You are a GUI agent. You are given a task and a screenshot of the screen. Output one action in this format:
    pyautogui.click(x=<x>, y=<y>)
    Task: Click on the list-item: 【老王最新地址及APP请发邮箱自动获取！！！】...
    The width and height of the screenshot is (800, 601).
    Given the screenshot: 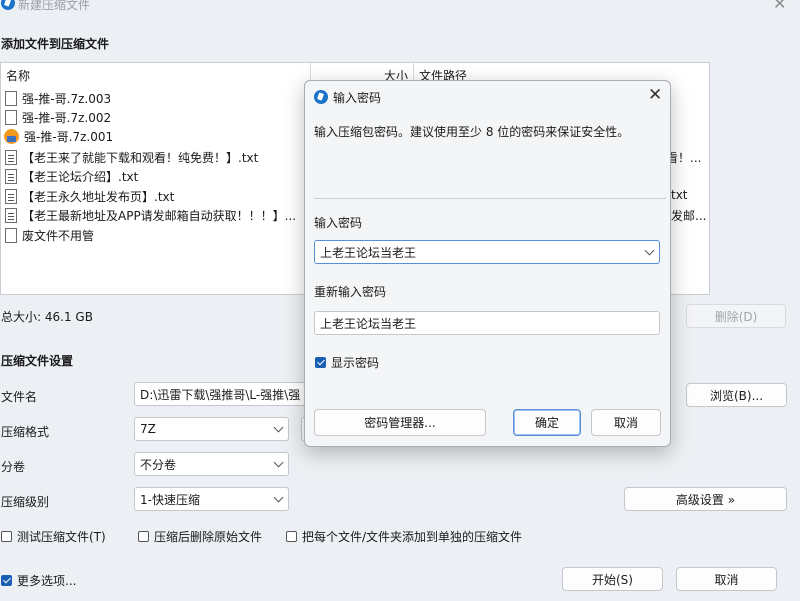 What is the action you would take?
    pyautogui.click(x=150, y=215)
    